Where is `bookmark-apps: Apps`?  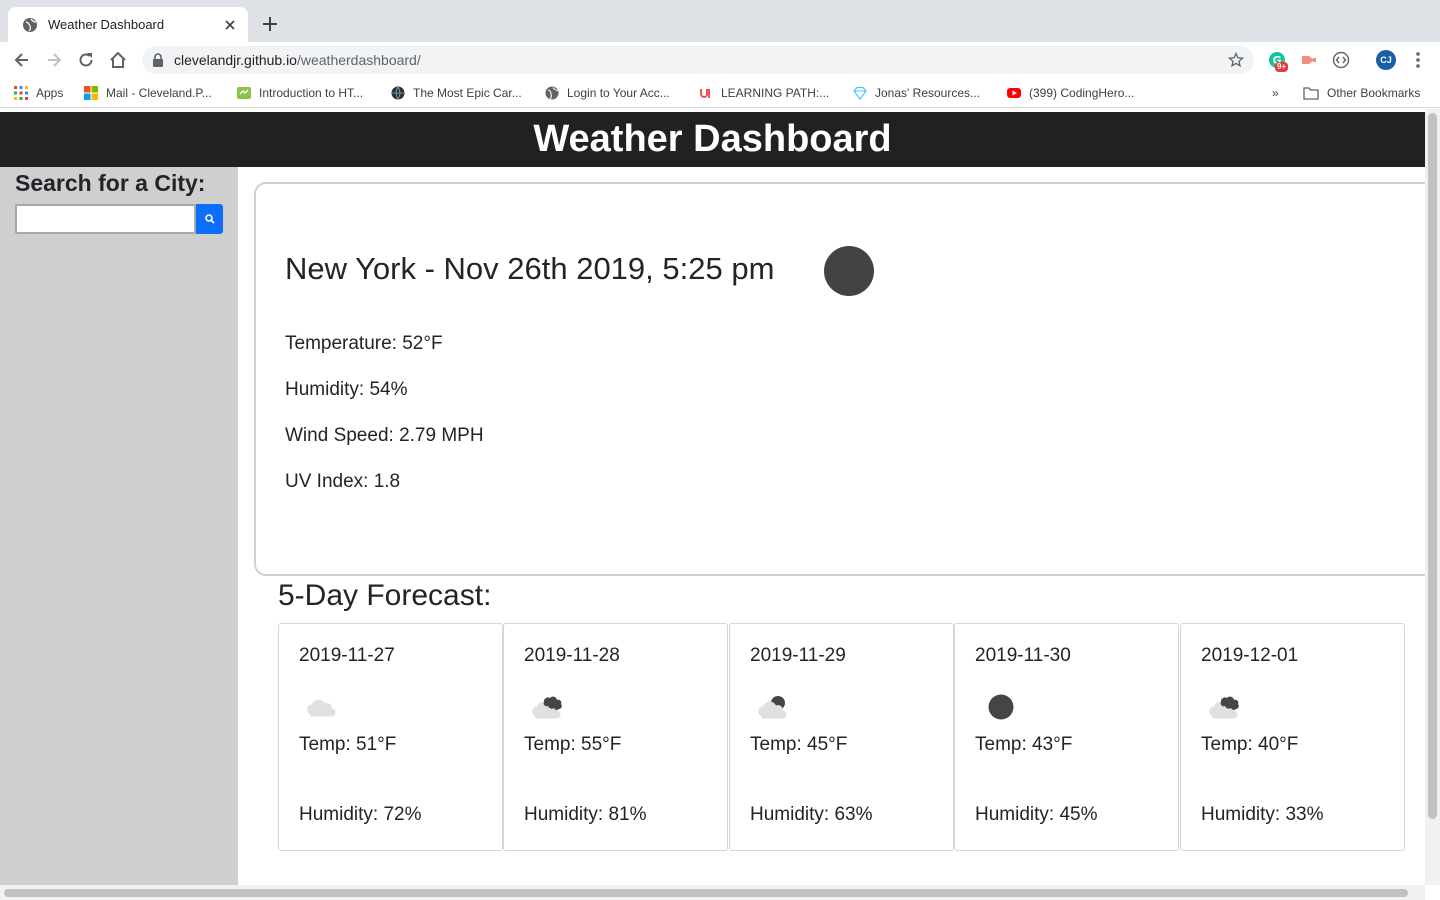 bookmark-apps: Apps is located at coordinates (38, 93).